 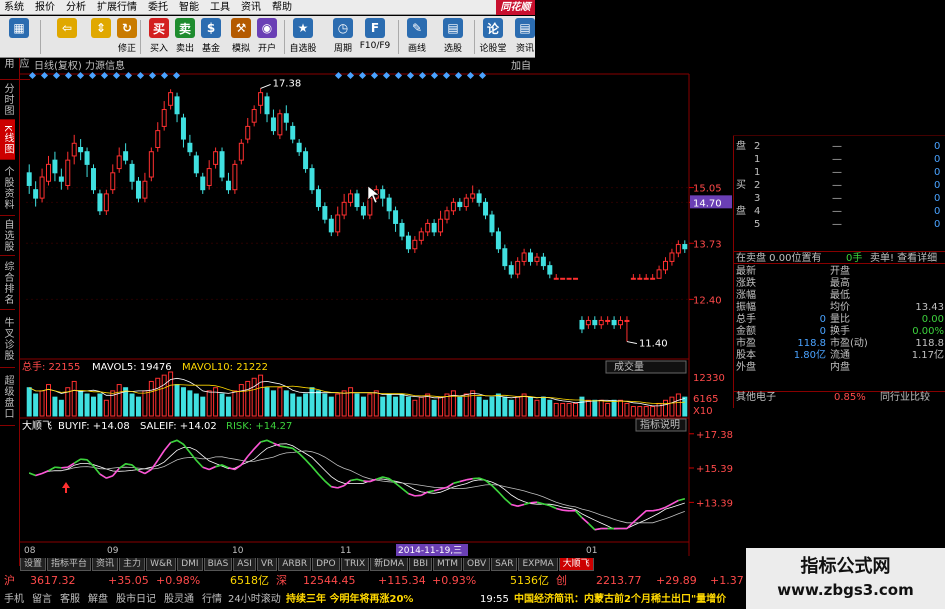 What do you see at coordinates (218, 564) in the screenshot?
I see `indicator-tab: BIAS` at bounding box center [218, 564].